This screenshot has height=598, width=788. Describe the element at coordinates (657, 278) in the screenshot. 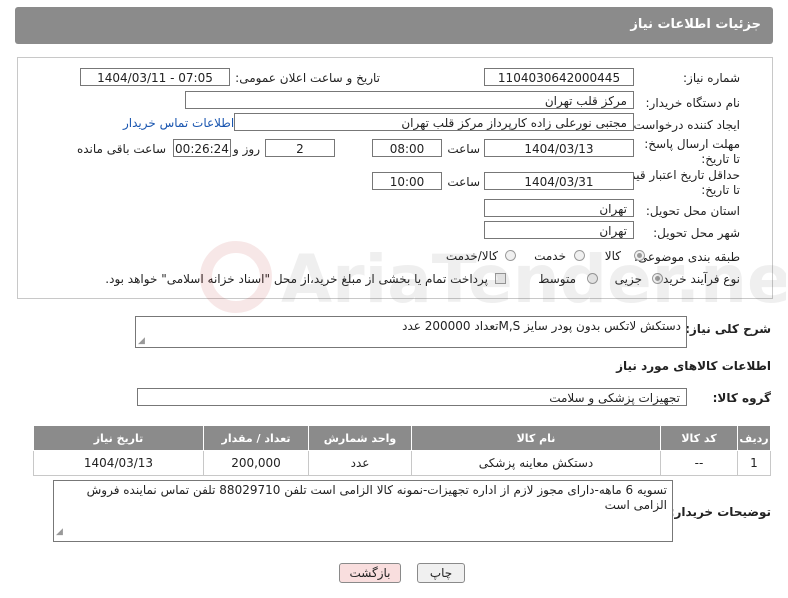

I see `process-radio-minor` at that location.